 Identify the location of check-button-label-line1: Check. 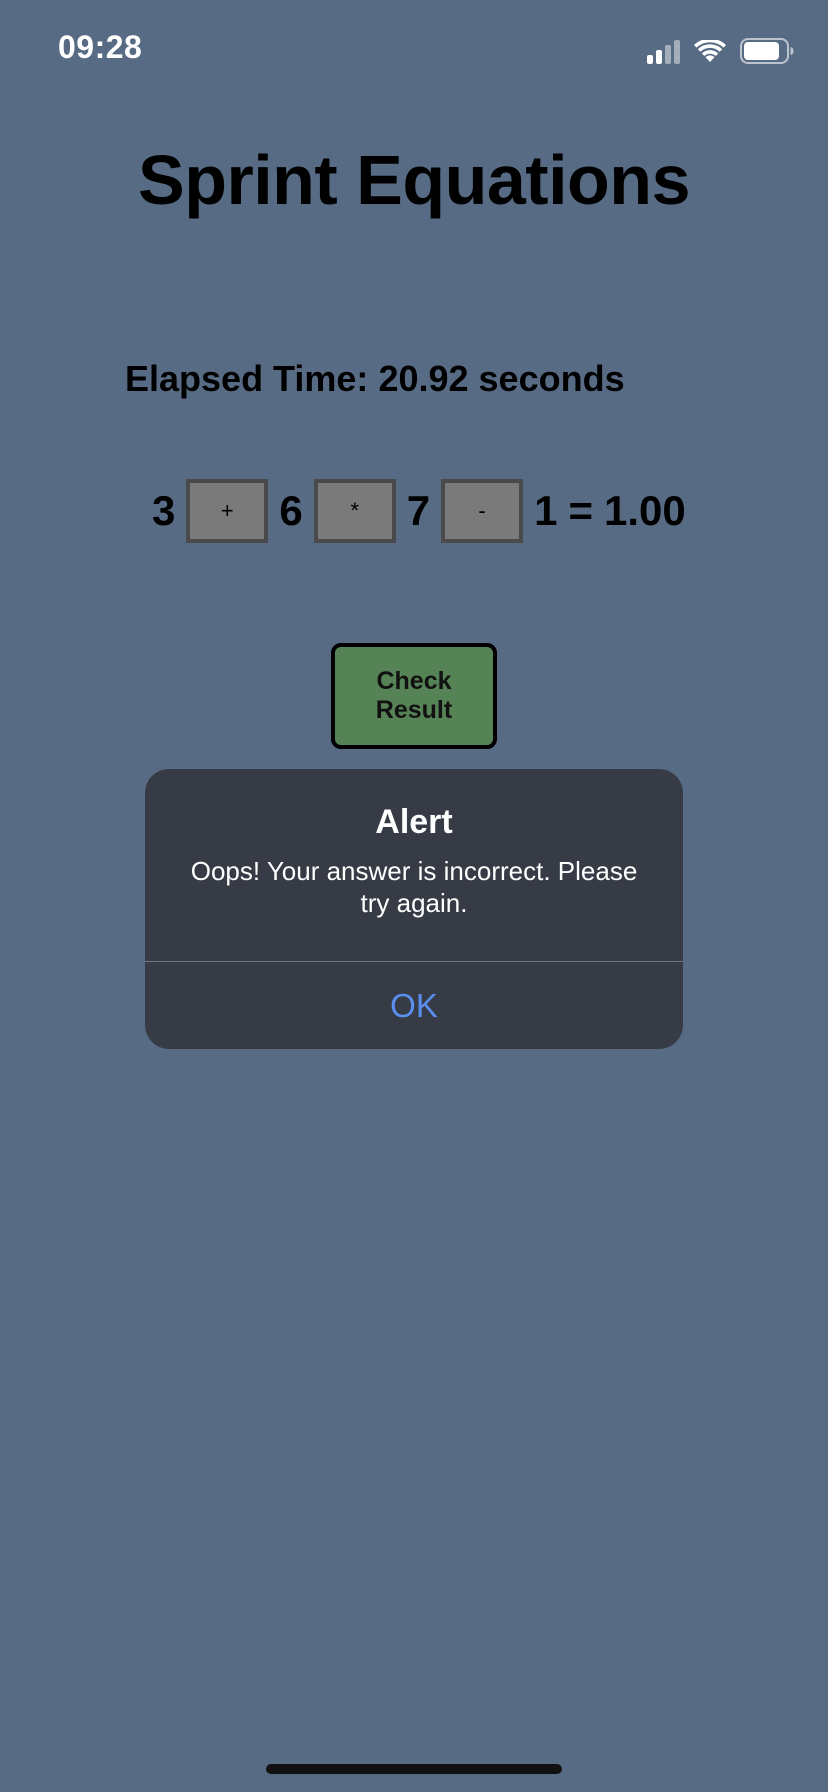
(414, 681).